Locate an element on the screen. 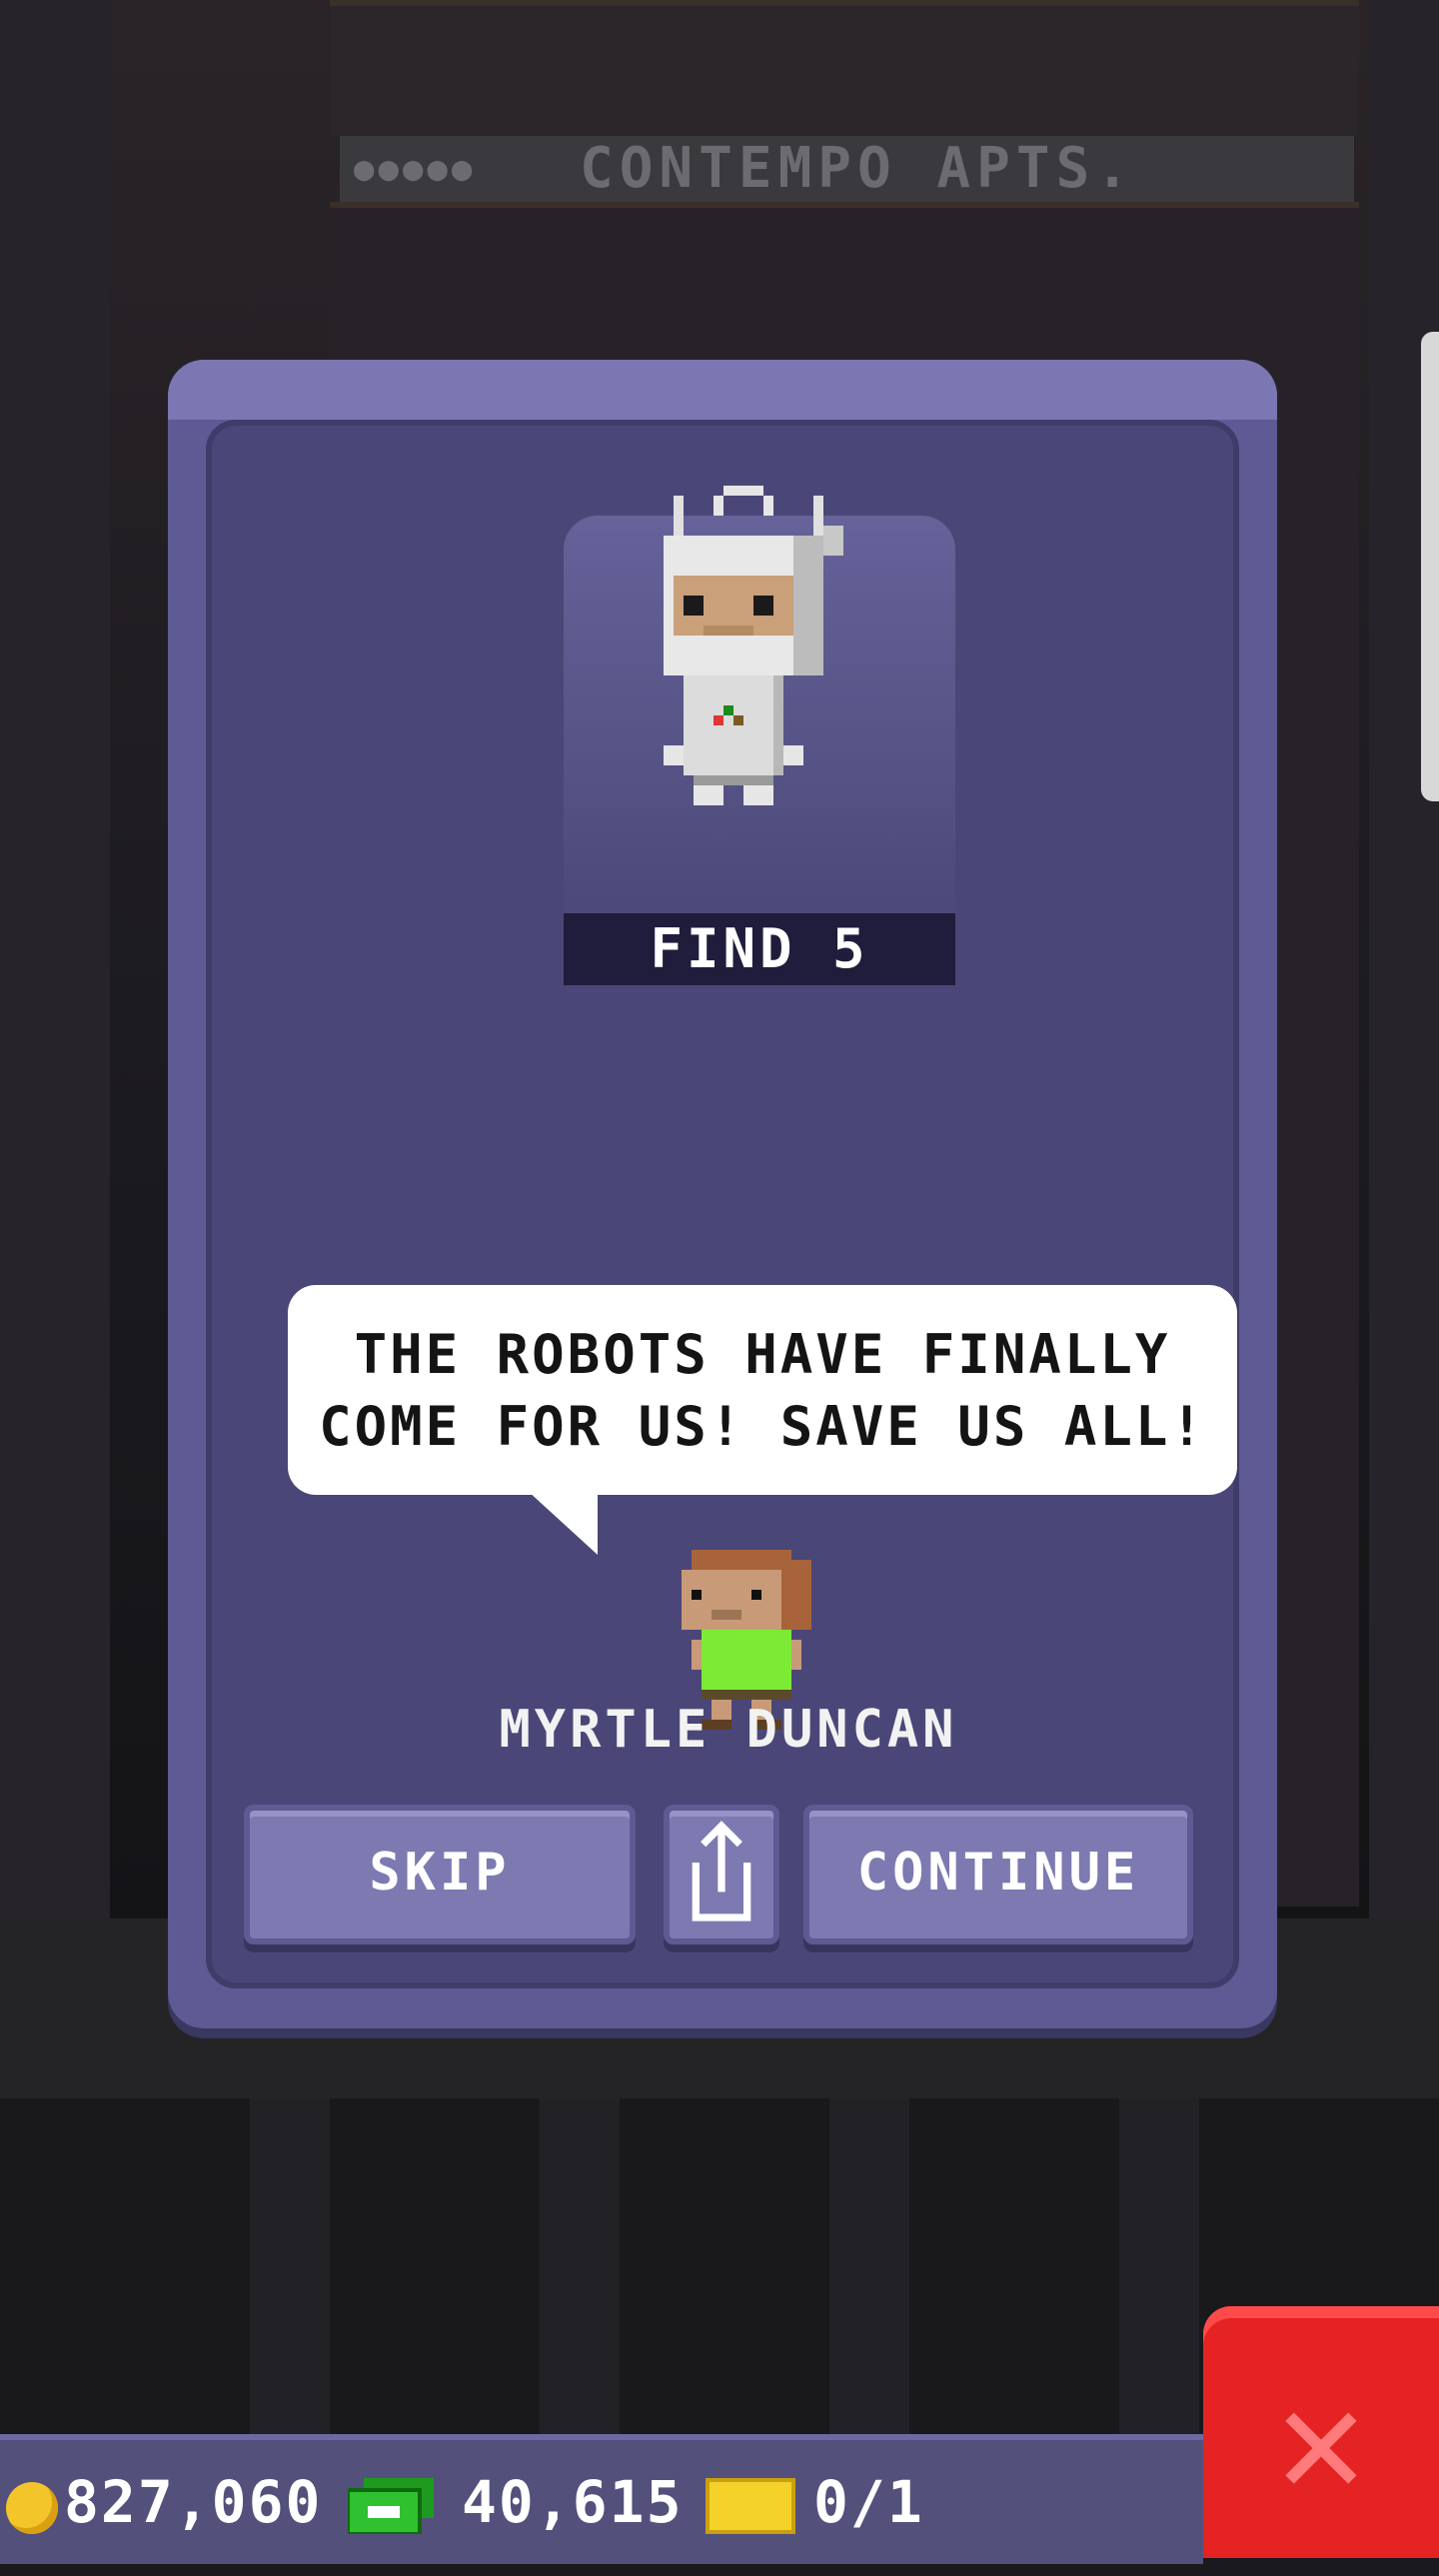 The image size is (1439, 2576). speech-bubble-tail is located at coordinates (563, 1523).